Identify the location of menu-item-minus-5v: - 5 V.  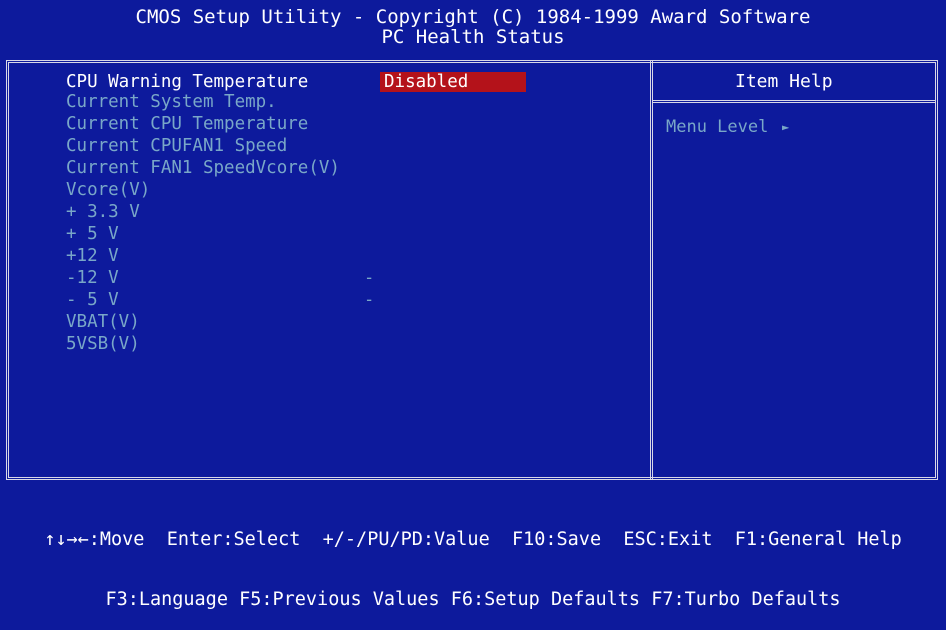
(92, 300).